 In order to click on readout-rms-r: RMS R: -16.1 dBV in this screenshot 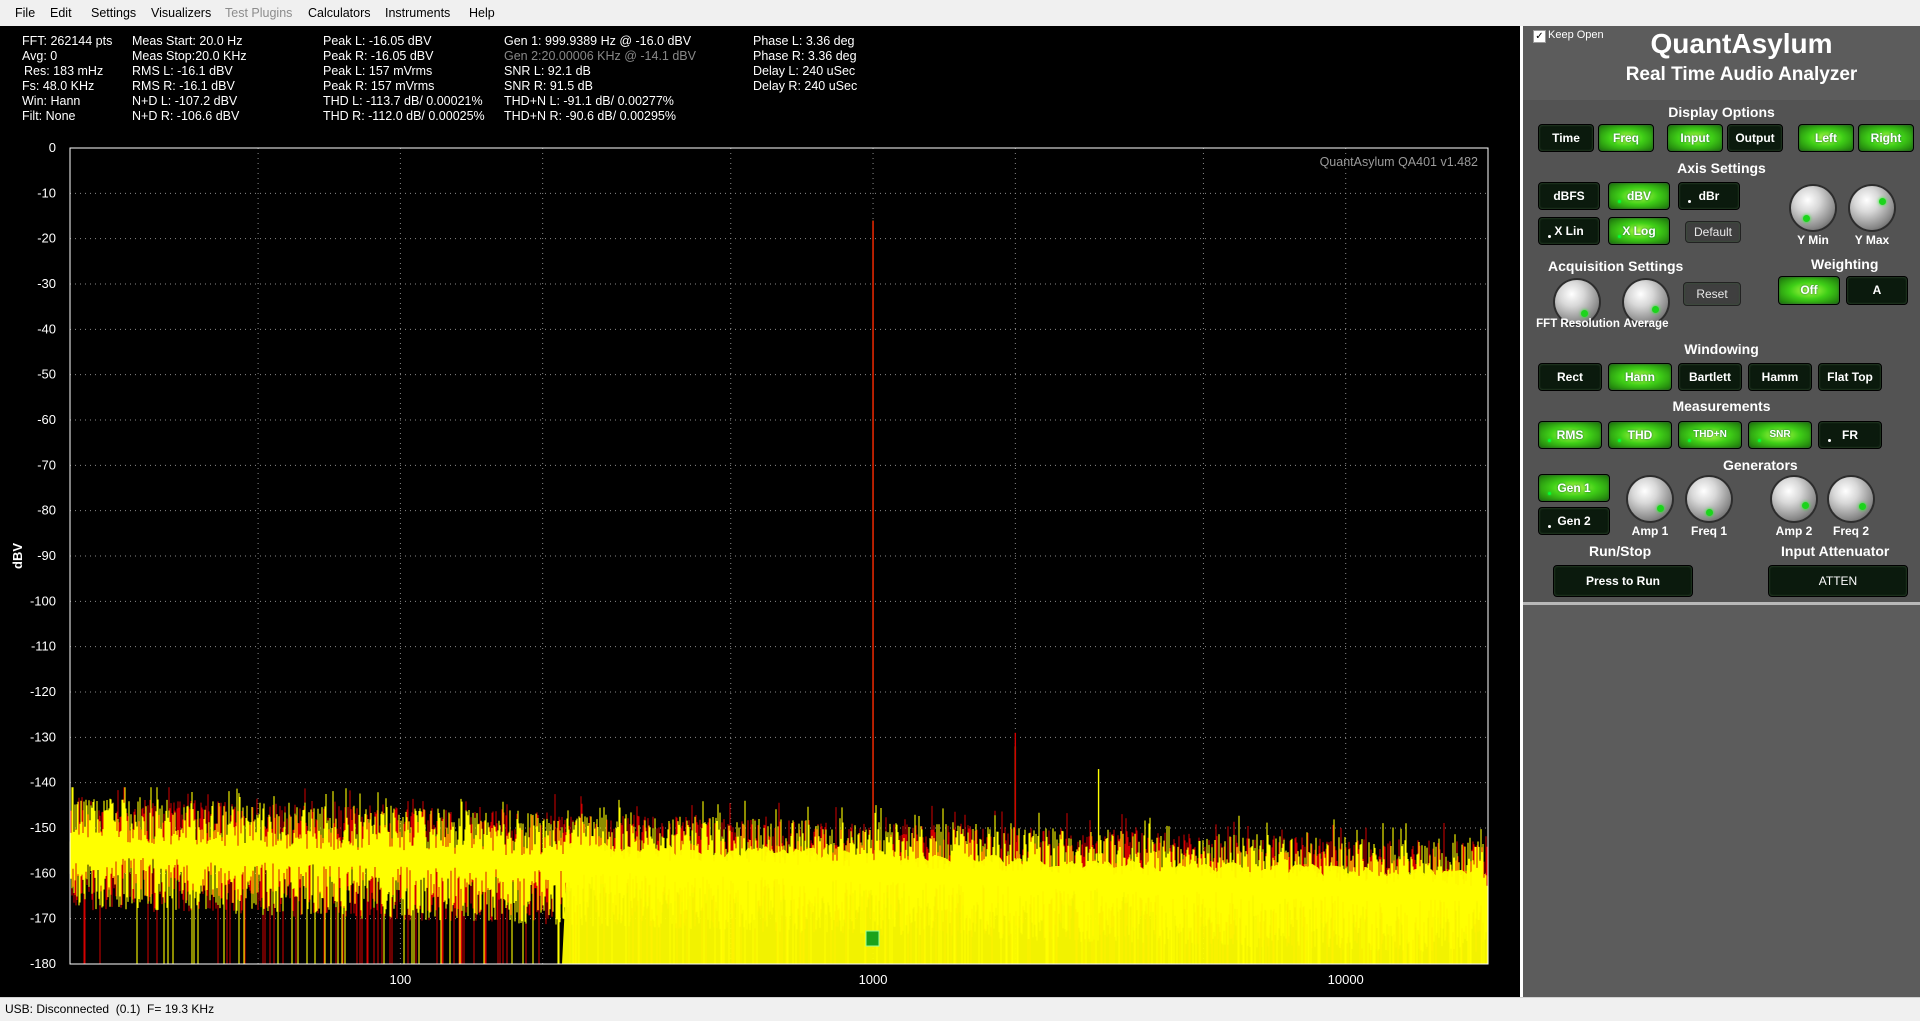, I will do `click(183, 86)`.